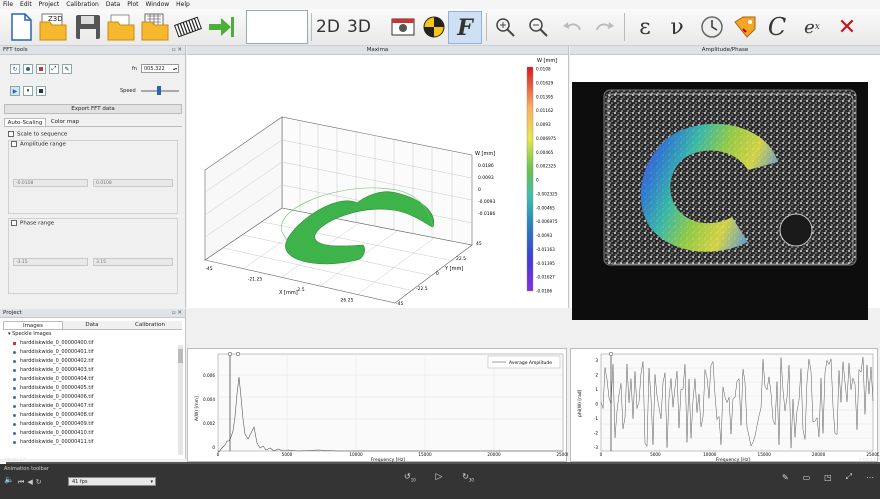  I want to click on file-list-item: harddiskwide_0_00000407.tif, so click(92, 406).